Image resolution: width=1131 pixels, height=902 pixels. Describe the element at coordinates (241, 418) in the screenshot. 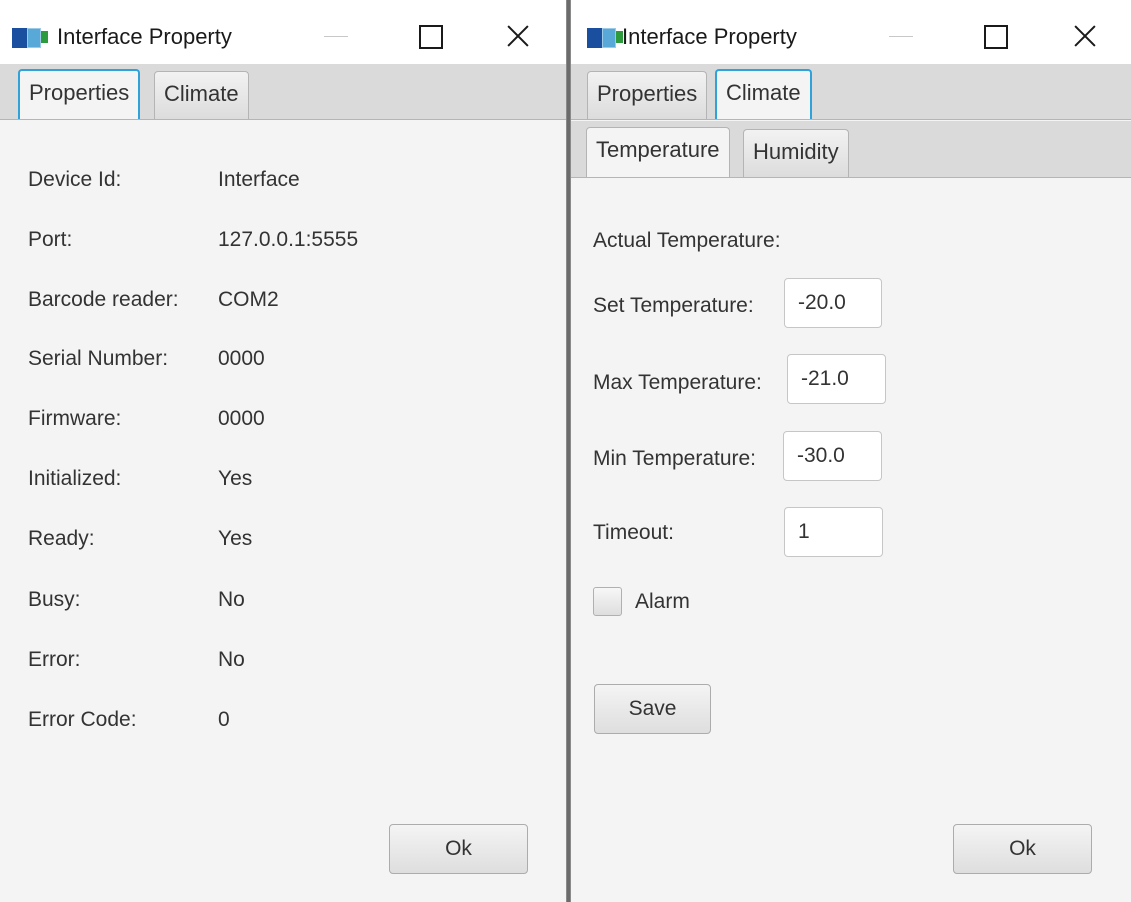

I see `firmware-value: 0000` at that location.